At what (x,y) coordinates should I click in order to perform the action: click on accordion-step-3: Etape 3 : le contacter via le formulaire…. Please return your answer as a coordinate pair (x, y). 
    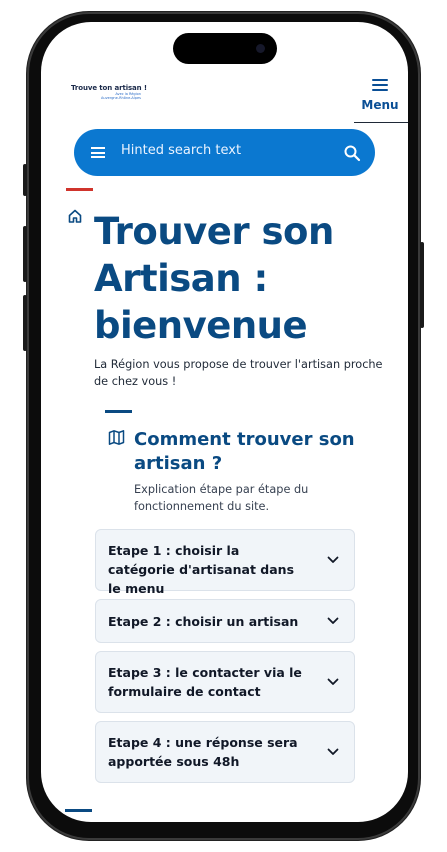
    Looking at the image, I should click on (225, 682).